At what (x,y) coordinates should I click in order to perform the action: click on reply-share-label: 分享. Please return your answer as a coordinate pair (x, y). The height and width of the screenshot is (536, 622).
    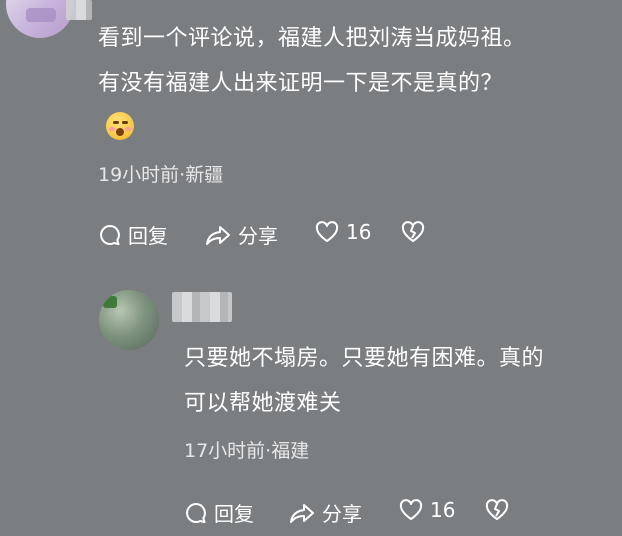
    Looking at the image, I should click on (342, 514).